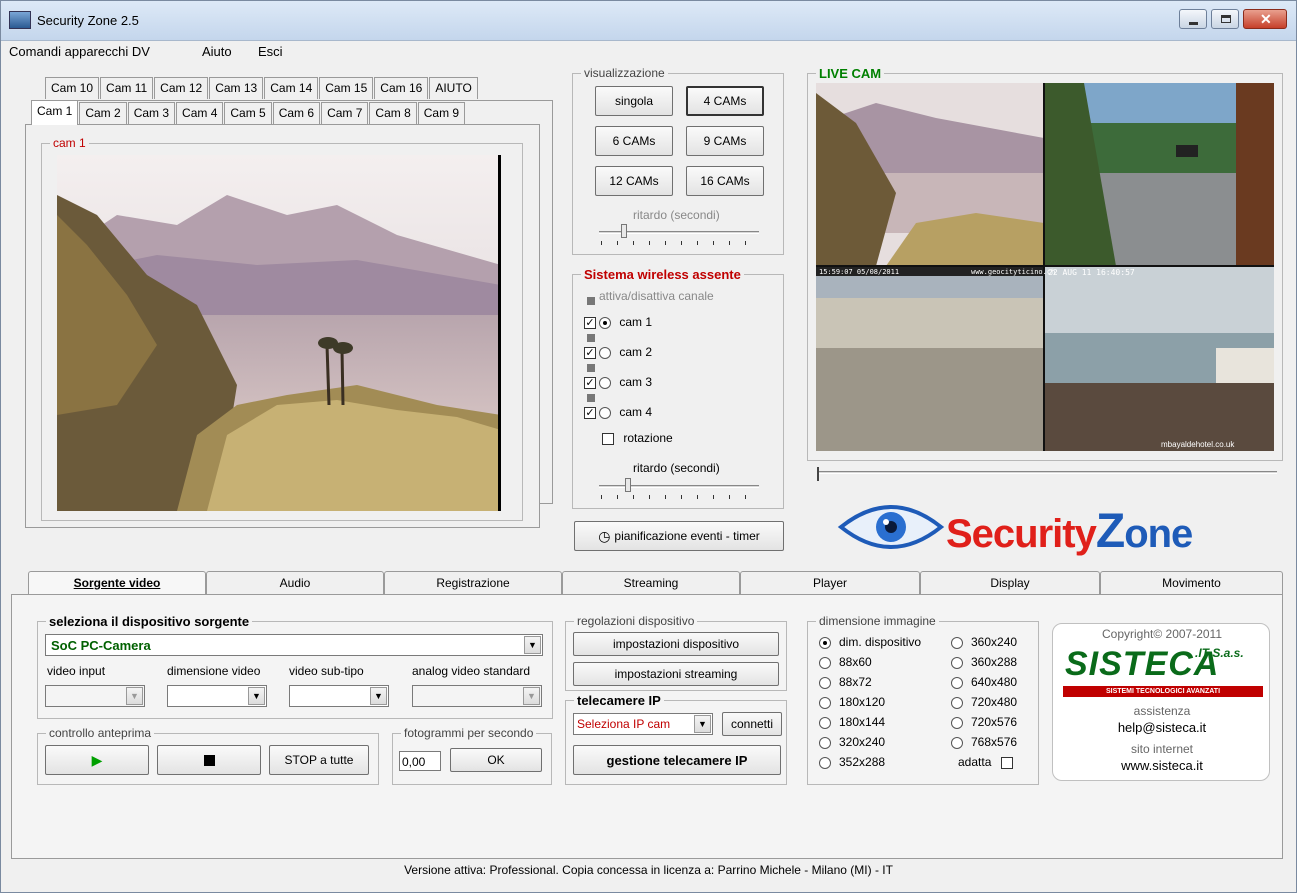 The height and width of the screenshot is (893, 1297). What do you see at coordinates (634, 181) in the screenshot?
I see `view-12-cams-button: 12 CAMs` at bounding box center [634, 181].